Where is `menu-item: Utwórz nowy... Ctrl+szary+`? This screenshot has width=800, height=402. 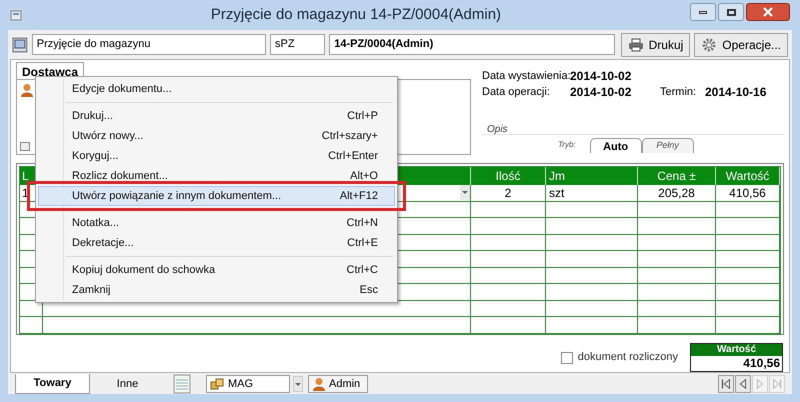 menu-item: Utwórz nowy... Ctrl+szary+ is located at coordinates (216, 136).